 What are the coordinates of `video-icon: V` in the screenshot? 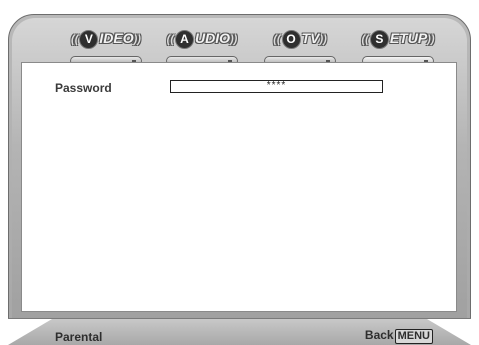 It's located at (89, 39).